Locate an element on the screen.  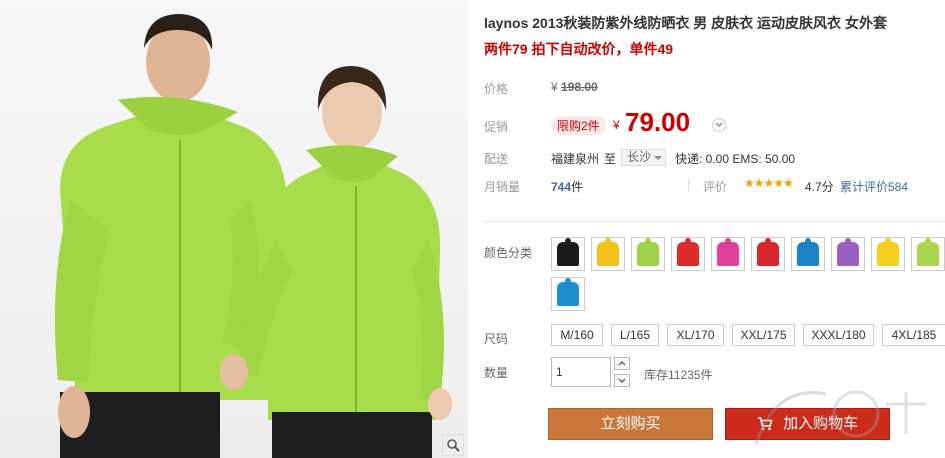
total-reviews-link: 累计评价584 is located at coordinates (874, 186).